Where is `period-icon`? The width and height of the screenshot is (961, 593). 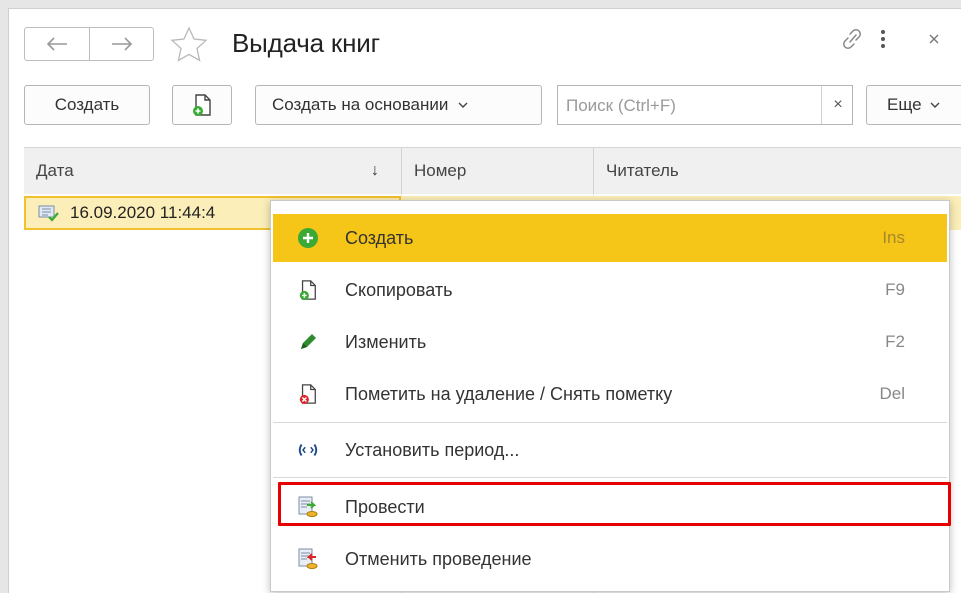 period-icon is located at coordinates (308, 450).